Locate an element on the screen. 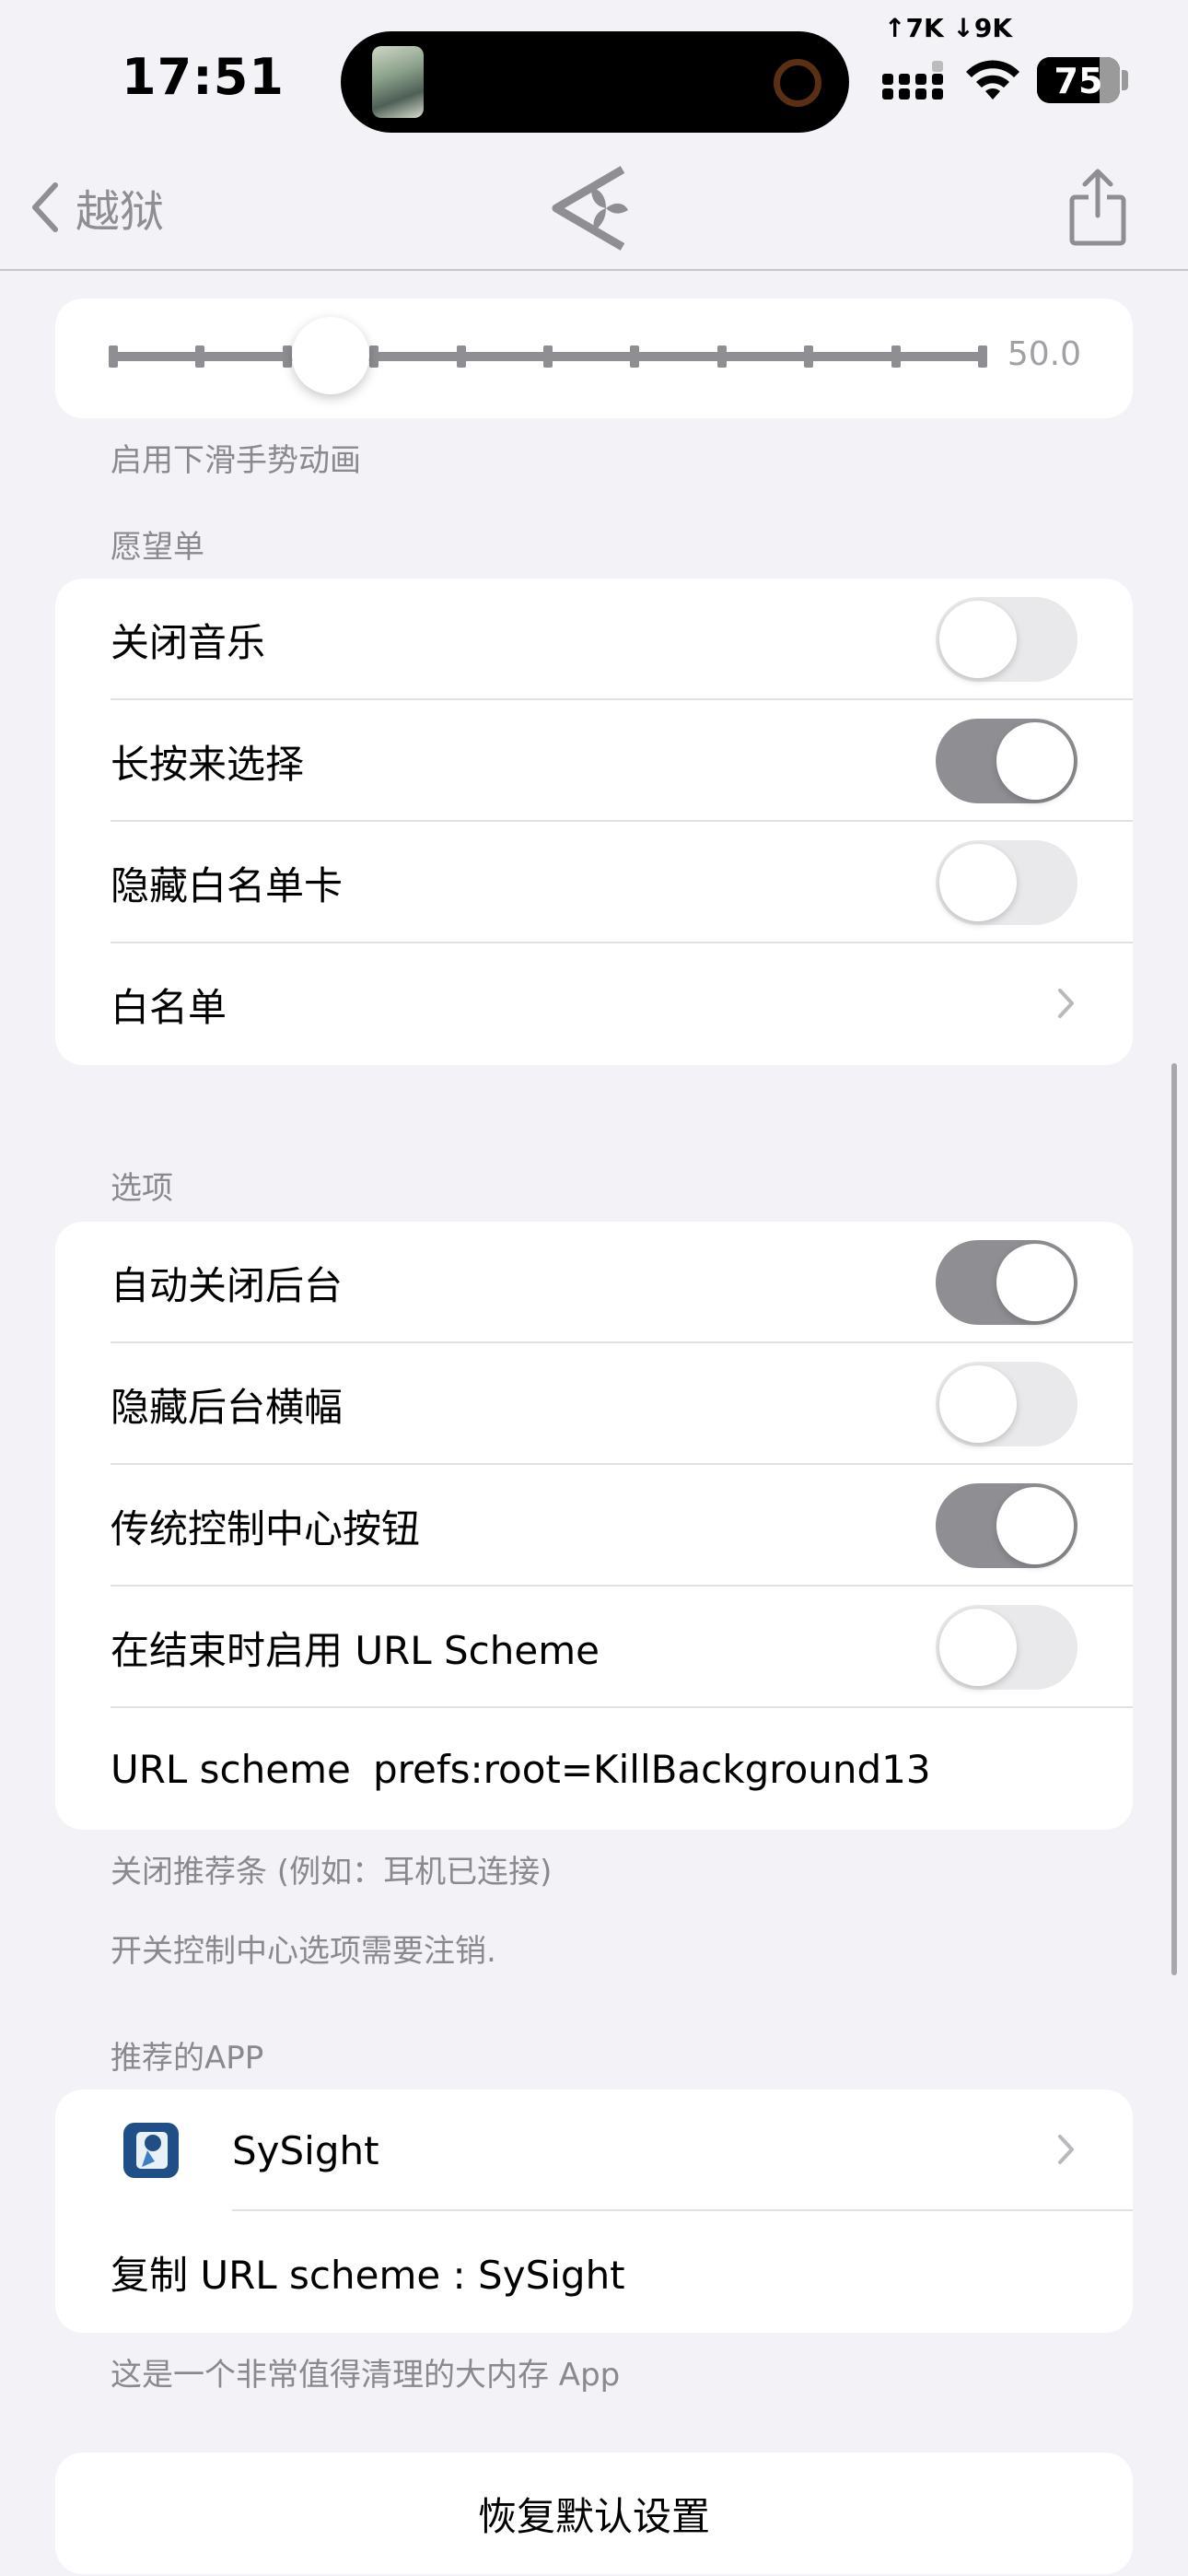 Image resolution: width=1188 pixels, height=2576 pixels. apps-footer: 这是一个非常值得清理的大内存 App is located at coordinates (366, 2375).